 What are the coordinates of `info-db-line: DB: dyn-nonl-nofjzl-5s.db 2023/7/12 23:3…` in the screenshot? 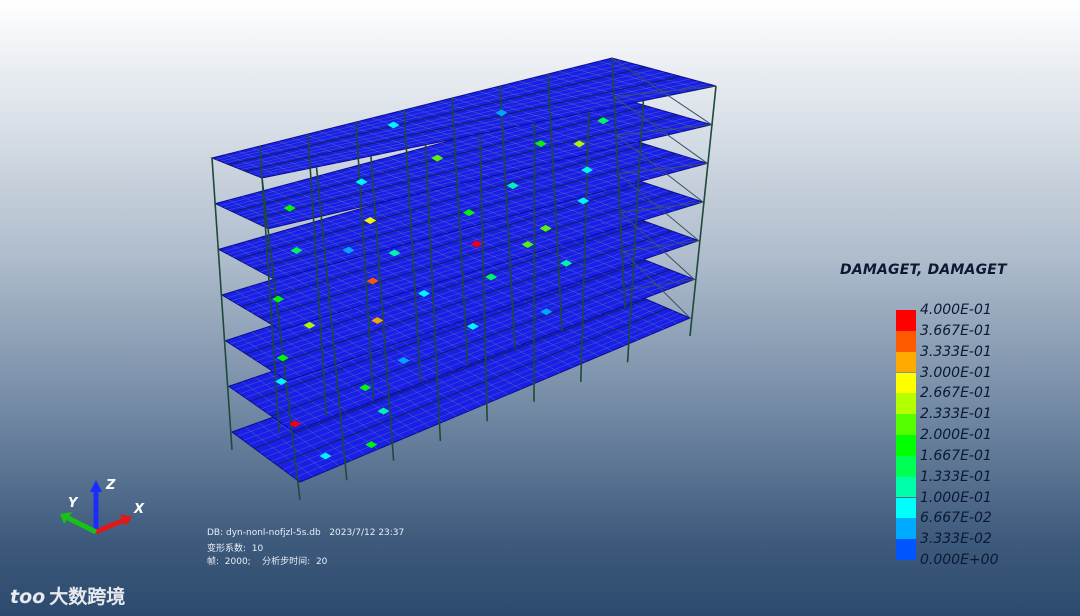 It's located at (305, 533).